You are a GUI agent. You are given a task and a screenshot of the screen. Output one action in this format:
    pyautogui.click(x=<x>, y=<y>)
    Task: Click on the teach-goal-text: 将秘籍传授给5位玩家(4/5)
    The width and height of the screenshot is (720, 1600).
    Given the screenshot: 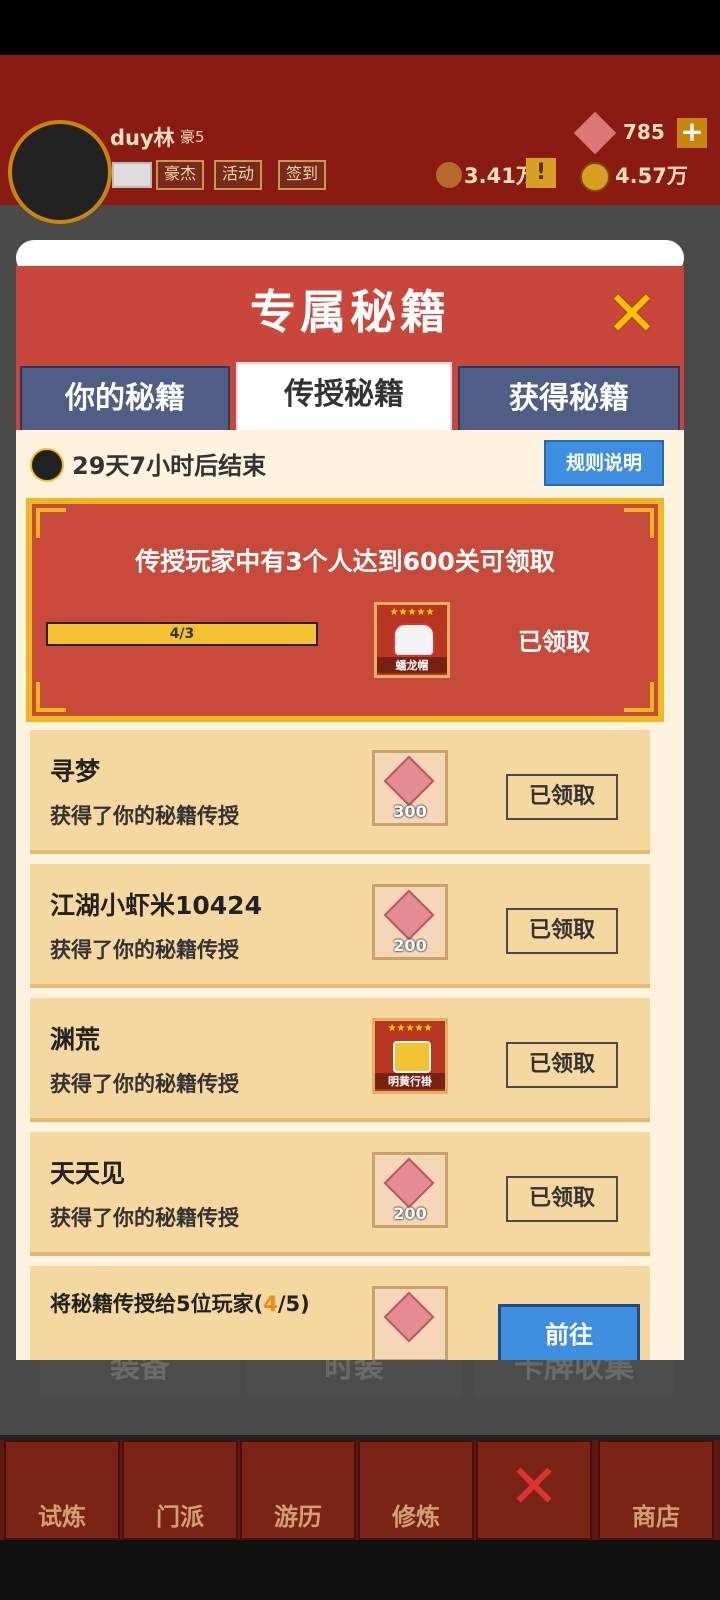 What is the action you would take?
    pyautogui.click(x=180, y=1303)
    